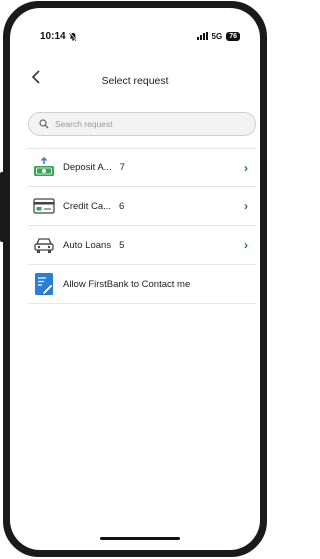  Describe the element at coordinates (44, 167) in the screenshot. I see `deposit-icon` at that location.